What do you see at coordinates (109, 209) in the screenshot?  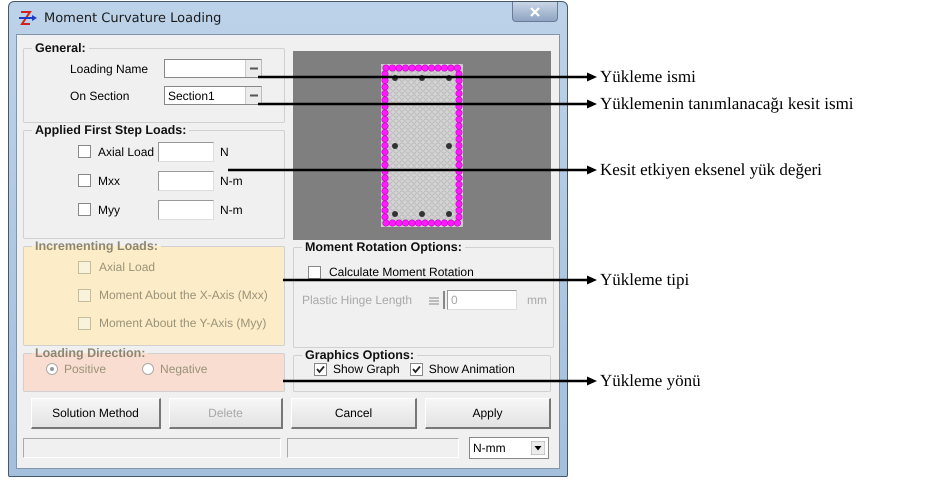 I see `checkbox-label: Myy` at bounding box center [109, 209].